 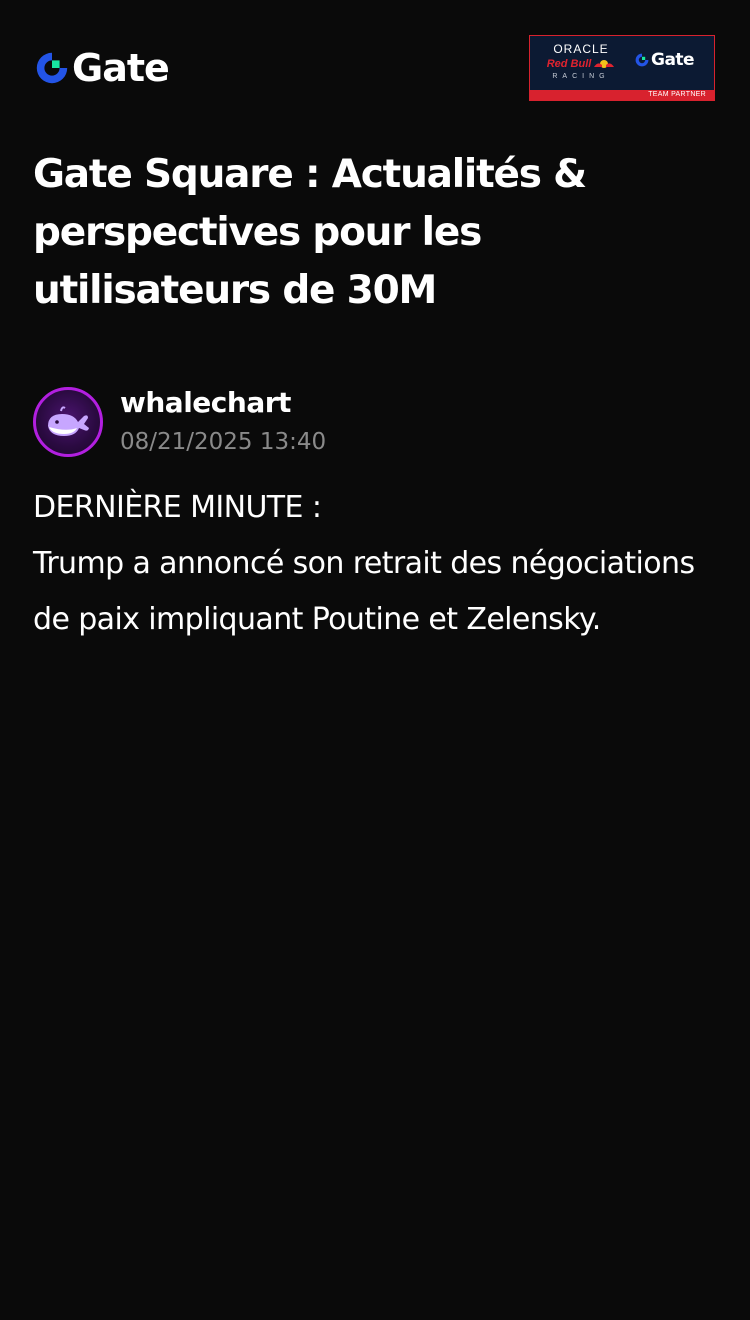 I want to click on redbull-row: Red Bull, so click(x=581, y=64).